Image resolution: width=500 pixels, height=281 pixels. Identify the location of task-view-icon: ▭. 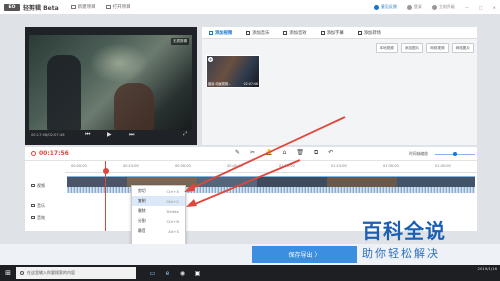
(152, 273).